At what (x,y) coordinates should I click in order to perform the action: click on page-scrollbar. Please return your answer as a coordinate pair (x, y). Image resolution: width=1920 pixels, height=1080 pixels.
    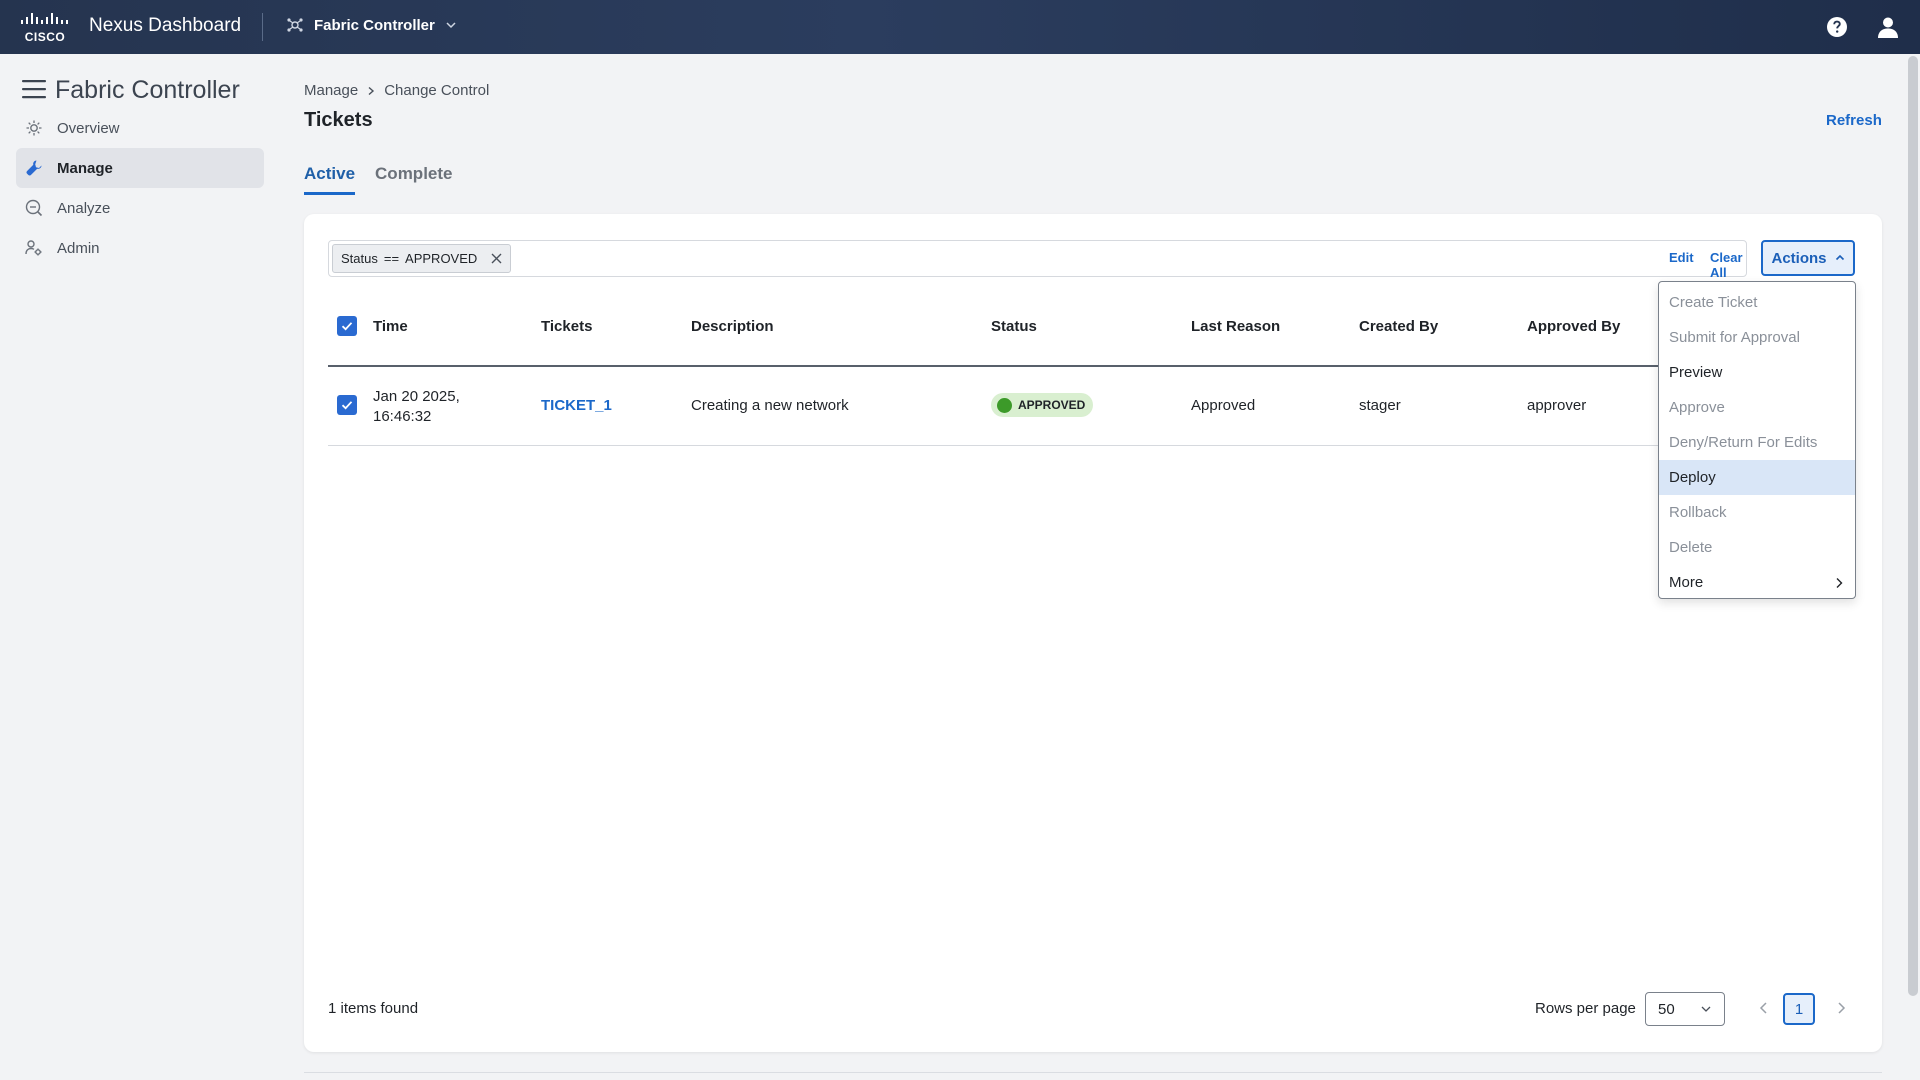
    Looking at the image, I should click on (1913, 526).